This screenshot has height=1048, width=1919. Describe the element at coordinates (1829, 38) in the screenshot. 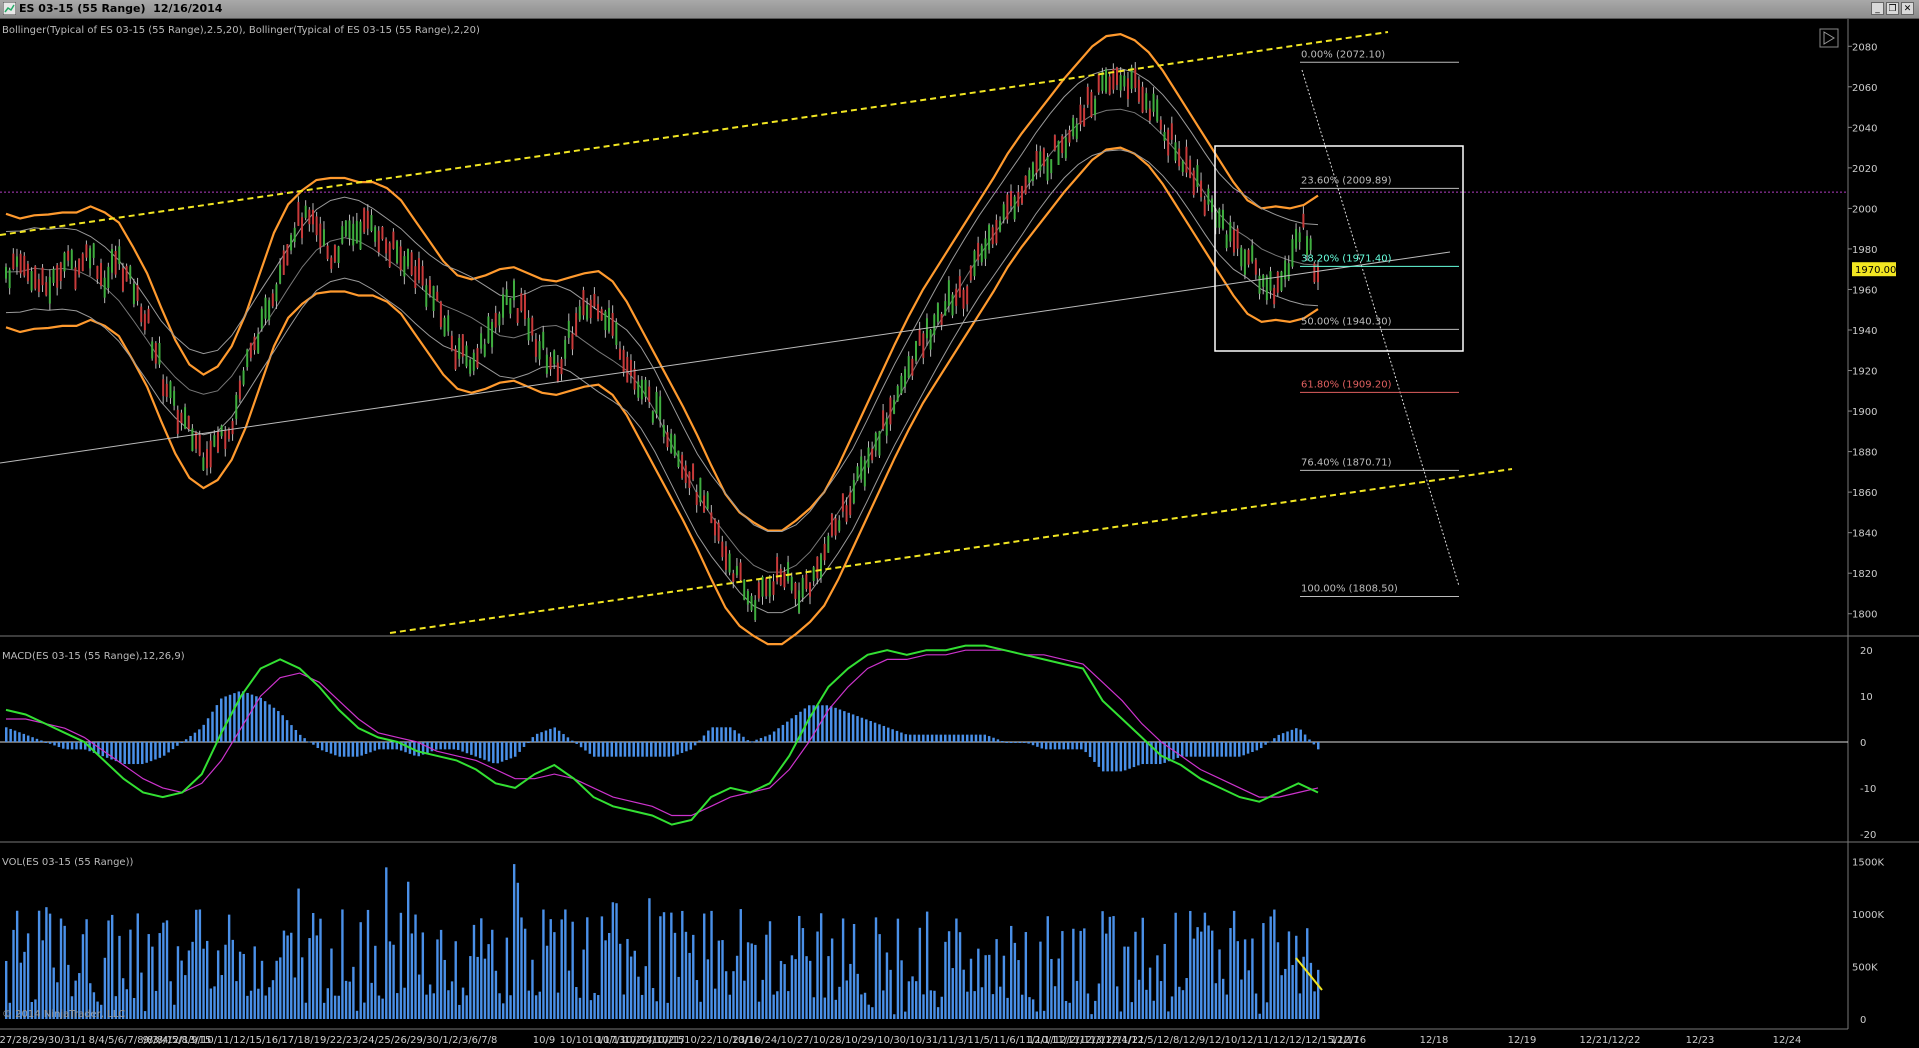

I see `toggle-panel-icon` at that location.